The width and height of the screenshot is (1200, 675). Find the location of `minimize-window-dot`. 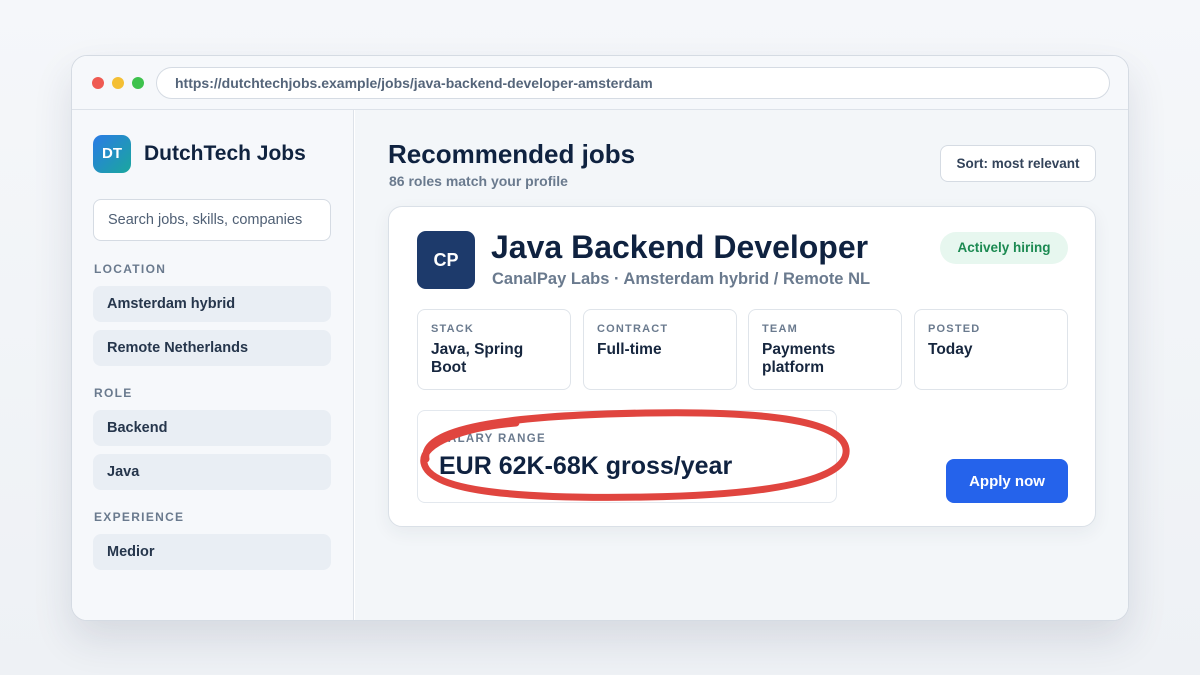

minimize-window-dot is located at coordinates (118, 83).